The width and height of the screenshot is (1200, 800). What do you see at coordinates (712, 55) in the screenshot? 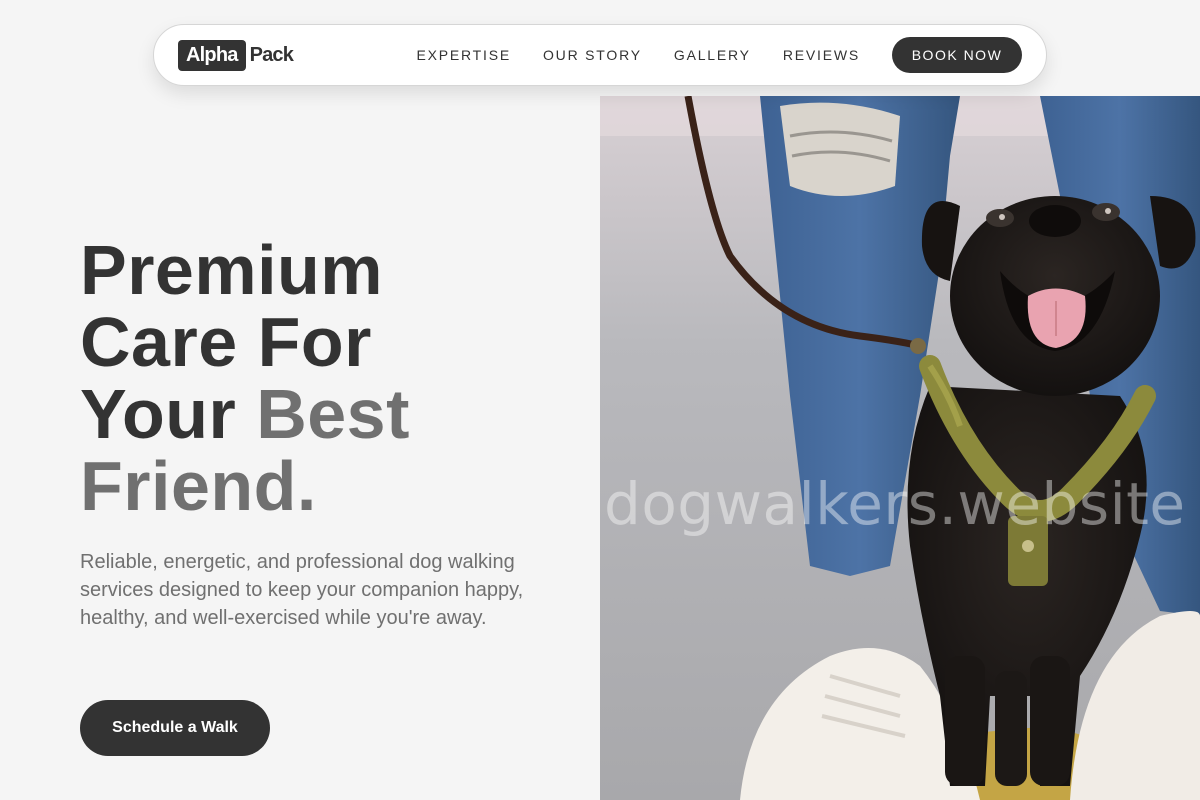
I see `nav-link-gallery: GALLERY` at bounding box center [712, 55].